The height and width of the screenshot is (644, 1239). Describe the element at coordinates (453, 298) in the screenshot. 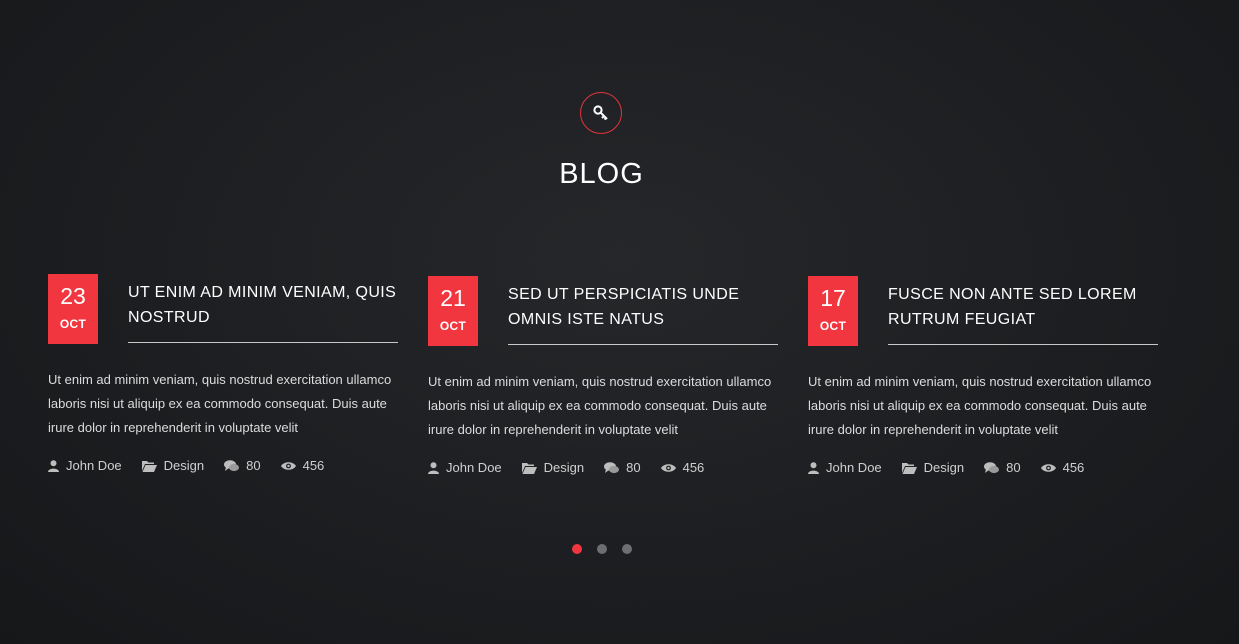

I see `date-day: 21` at that location.